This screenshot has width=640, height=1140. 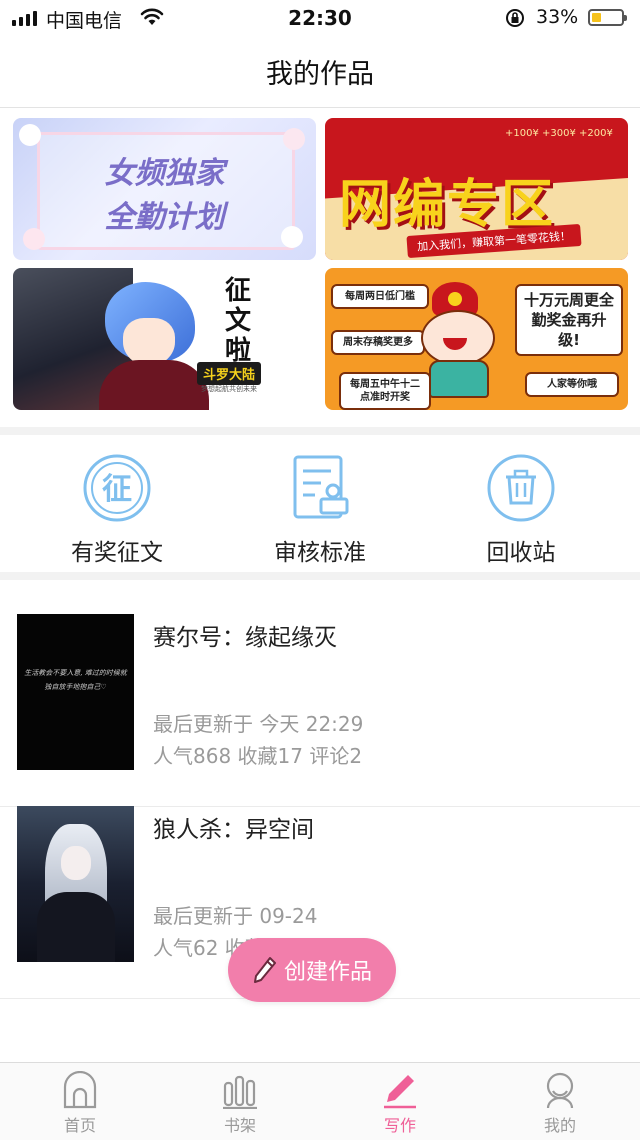 What do you see at coordinates (237, 321) in the screenshot?
I see `banner-vertical-text: 征文啦` at bounding box center [237, 321].